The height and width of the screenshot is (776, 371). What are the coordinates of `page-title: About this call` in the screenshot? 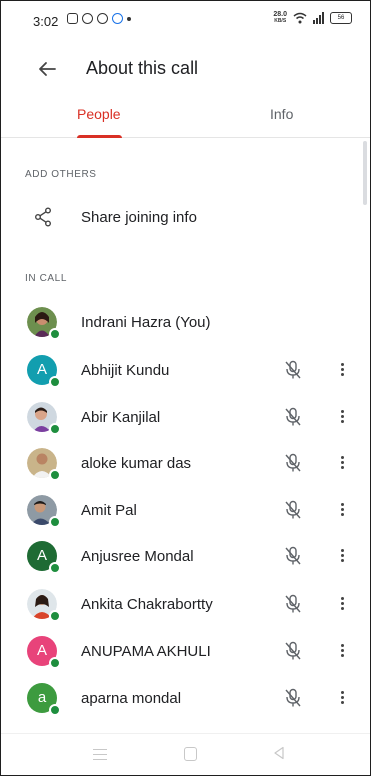 It's located at (142, 68).